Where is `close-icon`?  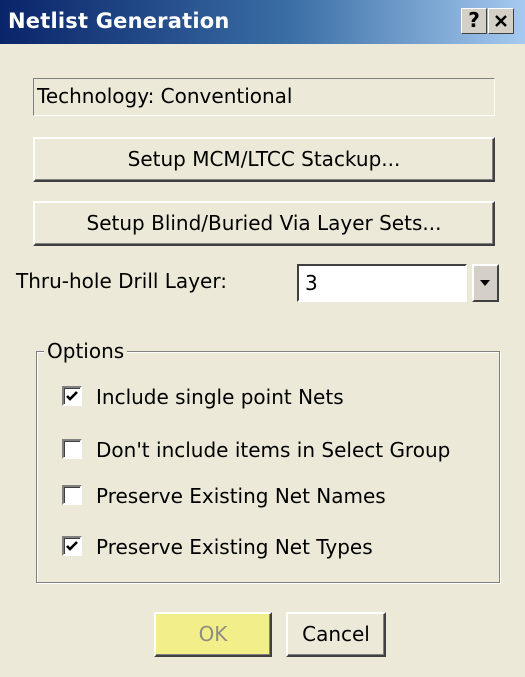 close-icon is located at coordinates (501, 21).